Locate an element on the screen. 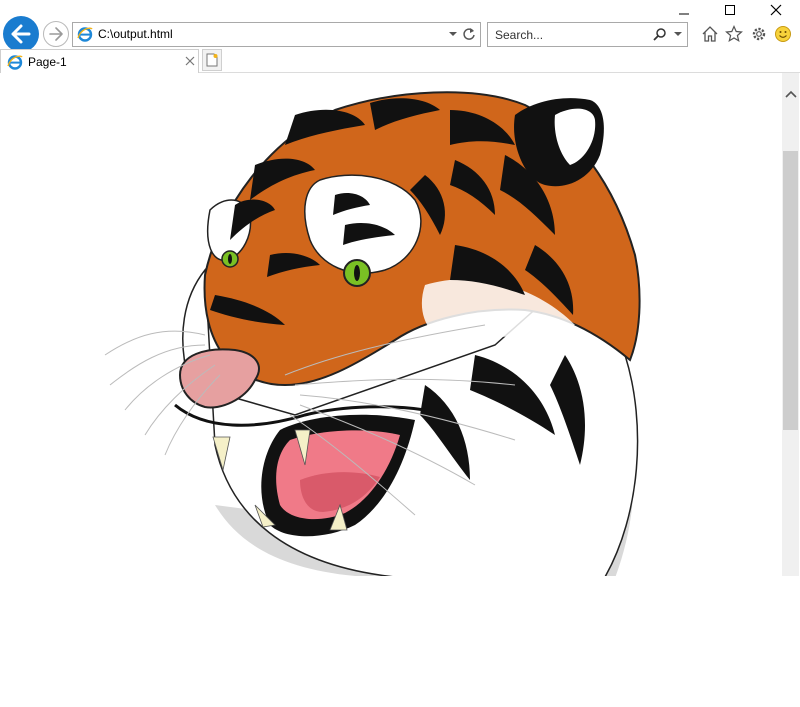  feedback-button is located at coordinates (783, 34).